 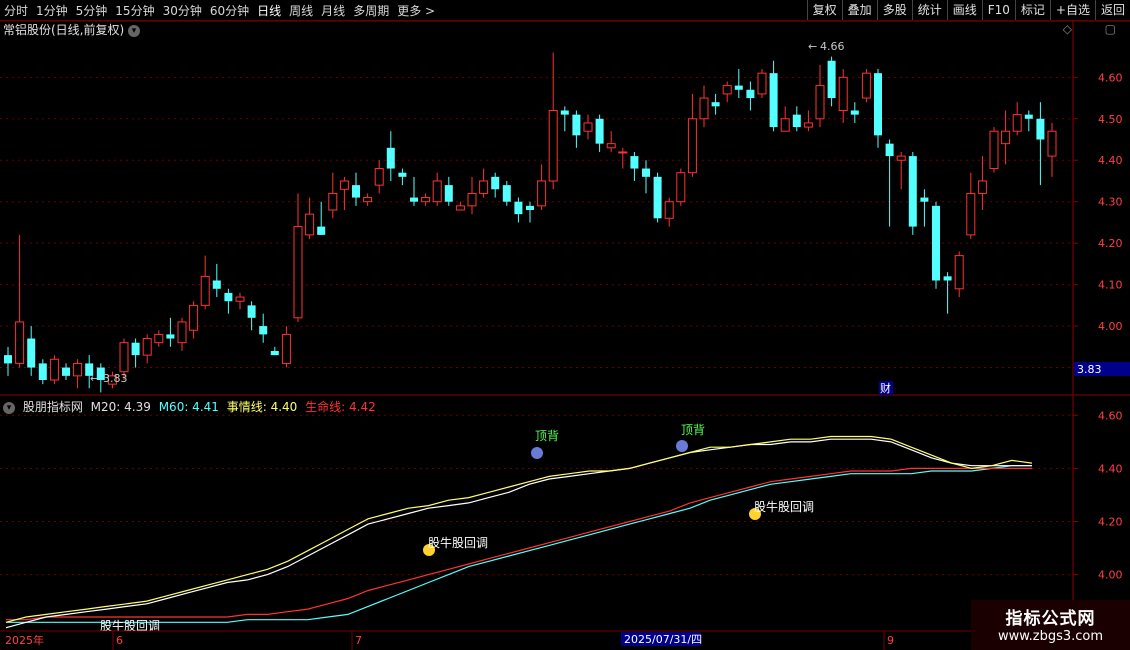 I want to click on indicator-name: 股朋指标网, so click(x=53, y=407).